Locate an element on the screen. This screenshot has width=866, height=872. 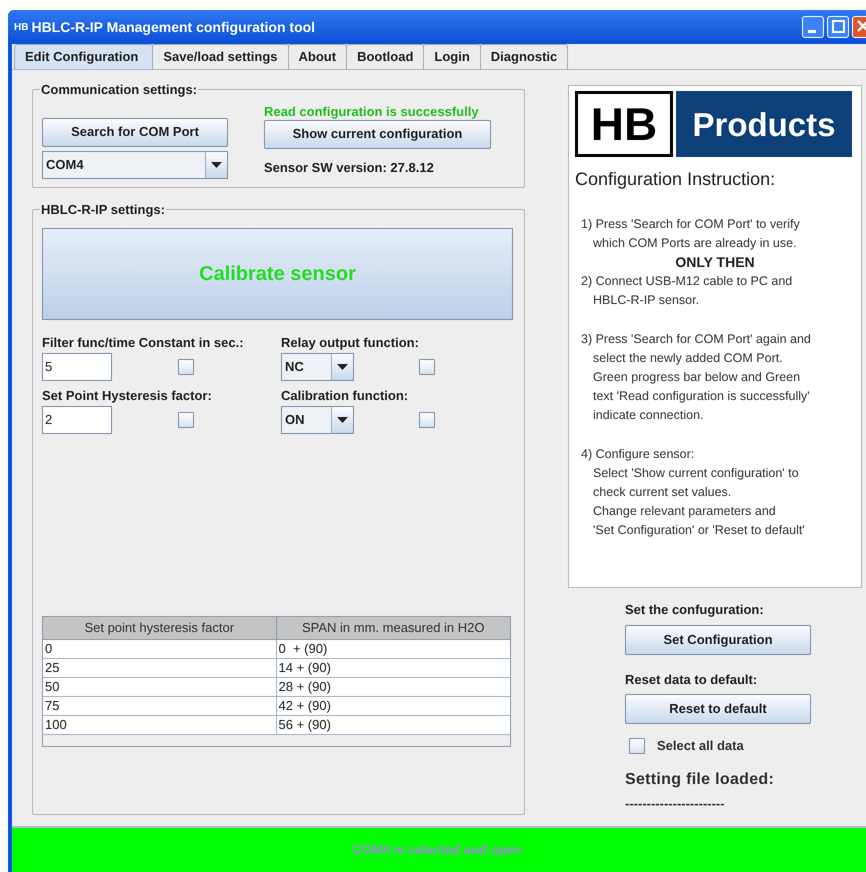
maximize-icon is located at coordinates (838, 26).